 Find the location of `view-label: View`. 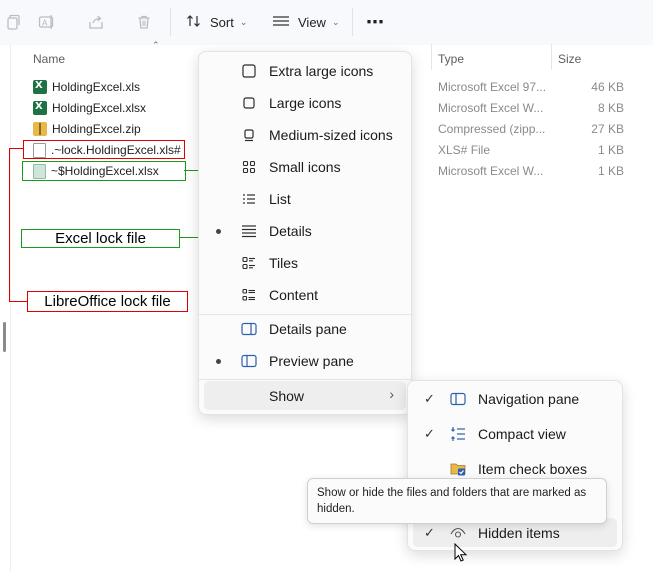

view-label: View is located at coordinates (312, 22).